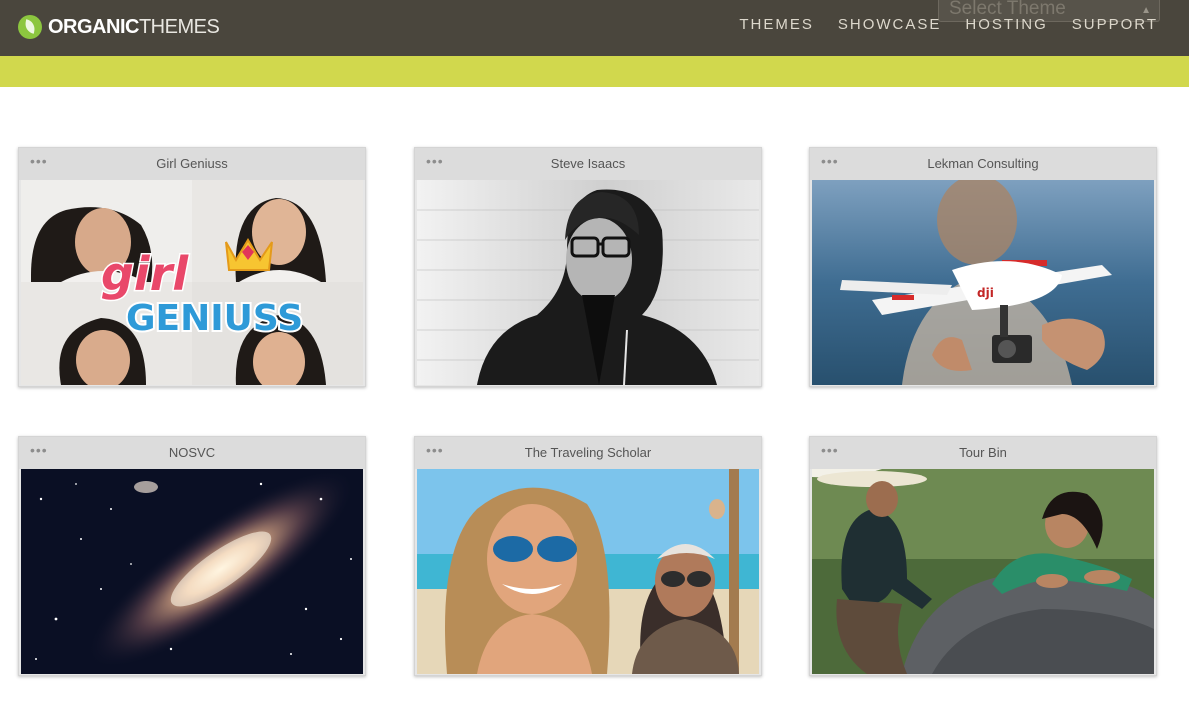 This screenshot has width=1189, height=701. Describe the element at coordinates (1006, 25) in the screenshot. I see `nav-hosting: HOSTING` at that location.